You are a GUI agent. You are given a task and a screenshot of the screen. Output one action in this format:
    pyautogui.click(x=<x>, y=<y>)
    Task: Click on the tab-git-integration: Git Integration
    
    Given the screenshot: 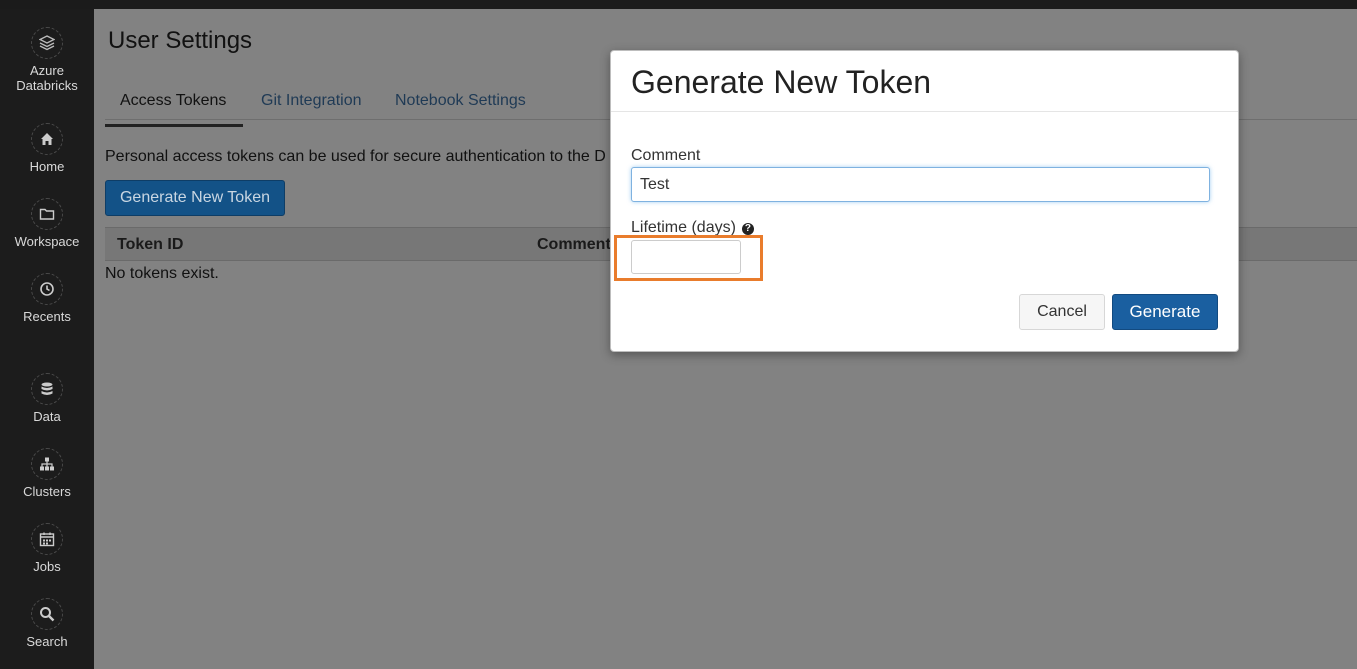 What is the action you would take?
    pyautogui.click(x=311, y=109)
    